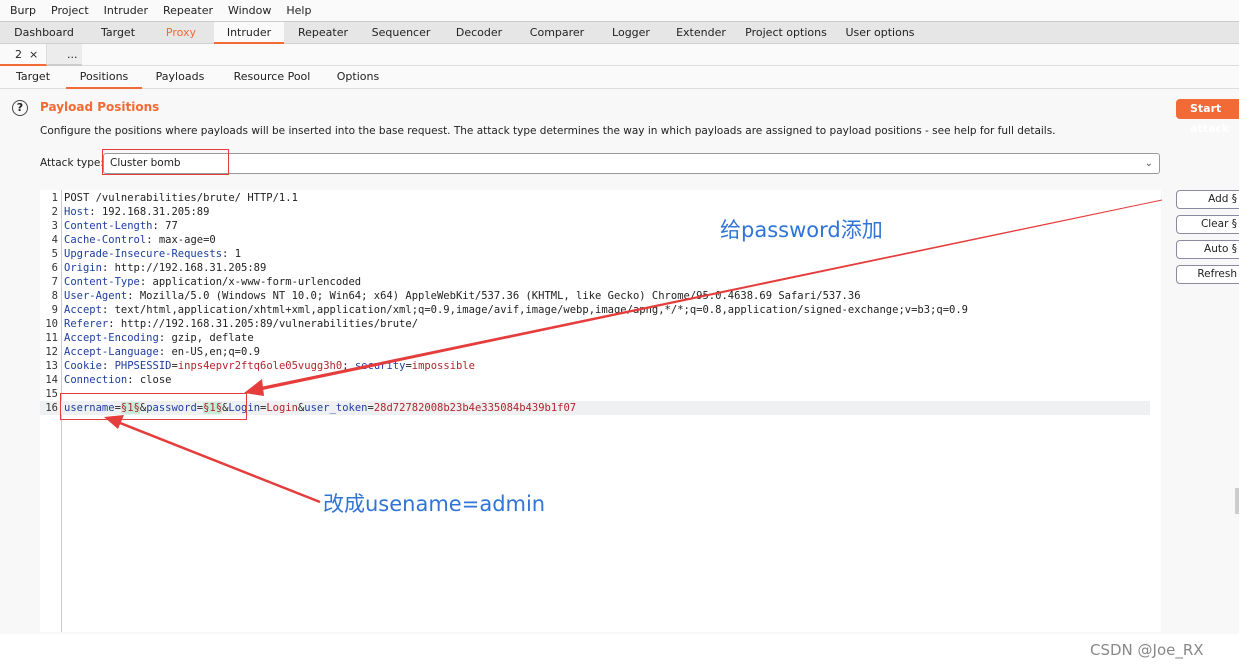 The image size is (1239, 669). What do you see at coordinates (51, 408) in the screenshot?
I see `line-number: 16` at bounding box center [51, 408].